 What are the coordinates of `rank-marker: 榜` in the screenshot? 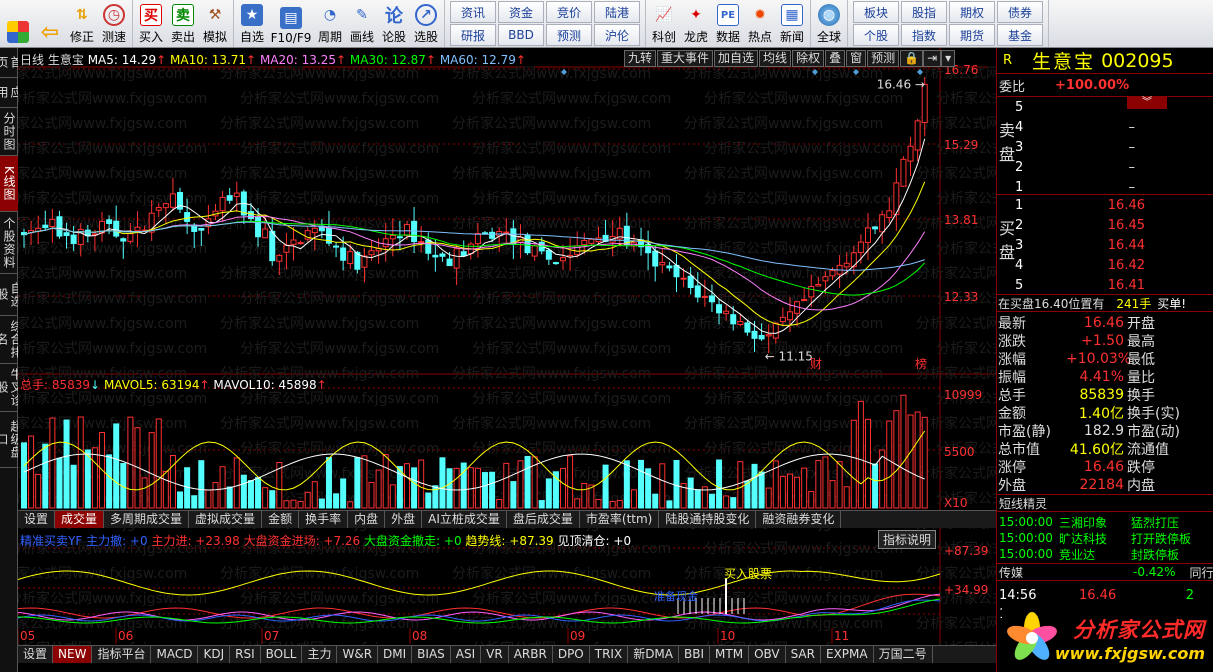 It's located at (921, 363).